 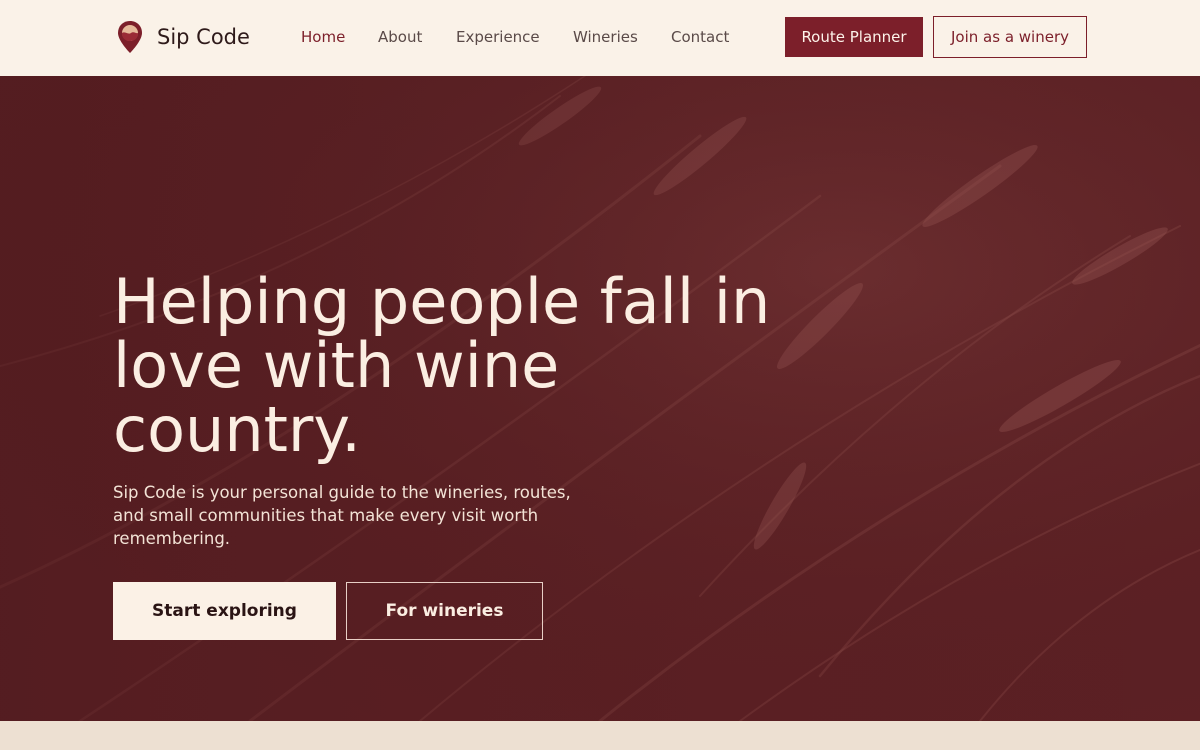 What do you see at coordinates (203, 37) in the screenshot?
I see `brand-name: Sip Code` at bounding box center [203, 37].